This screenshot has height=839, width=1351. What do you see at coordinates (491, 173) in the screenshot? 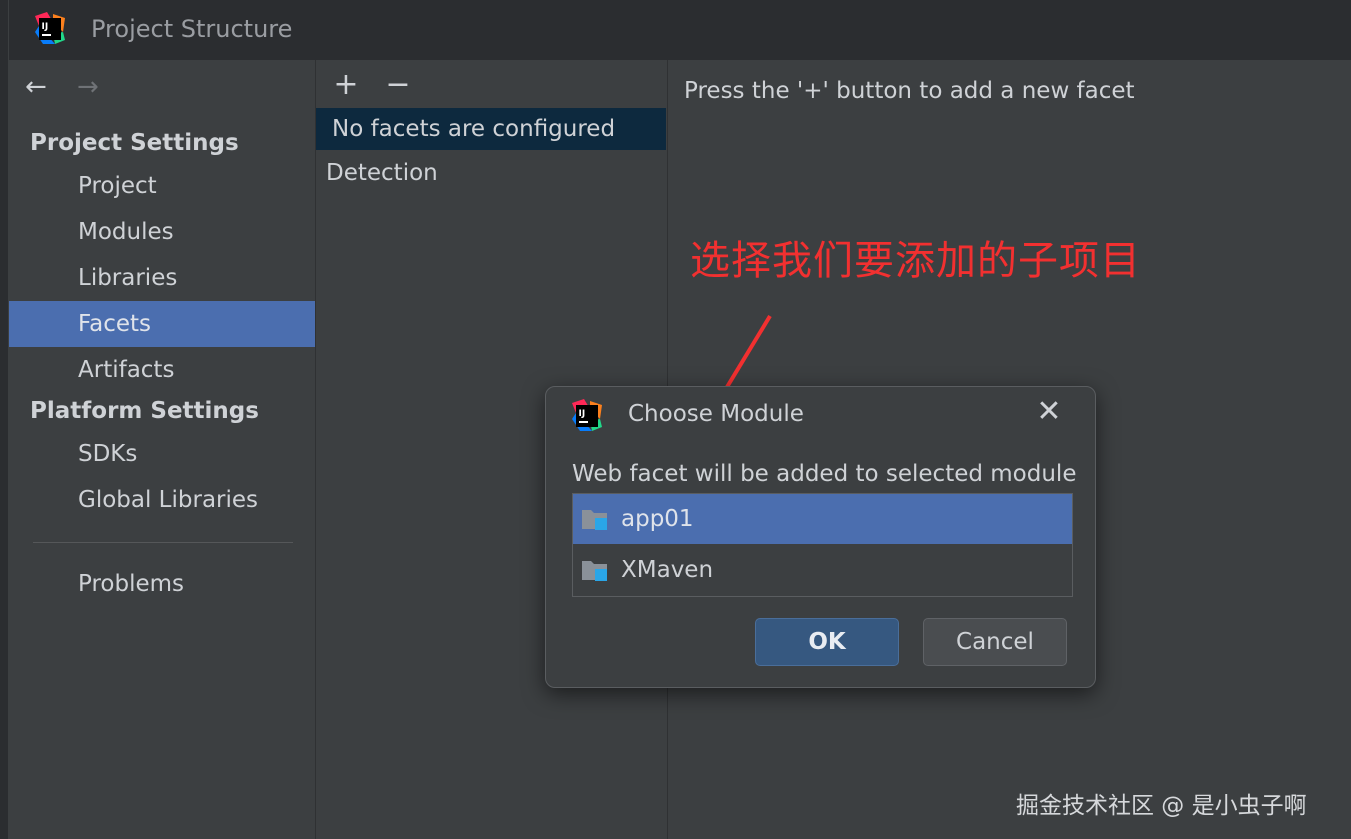
I see `detection-item: Detection` at bounding box center [491, 173].